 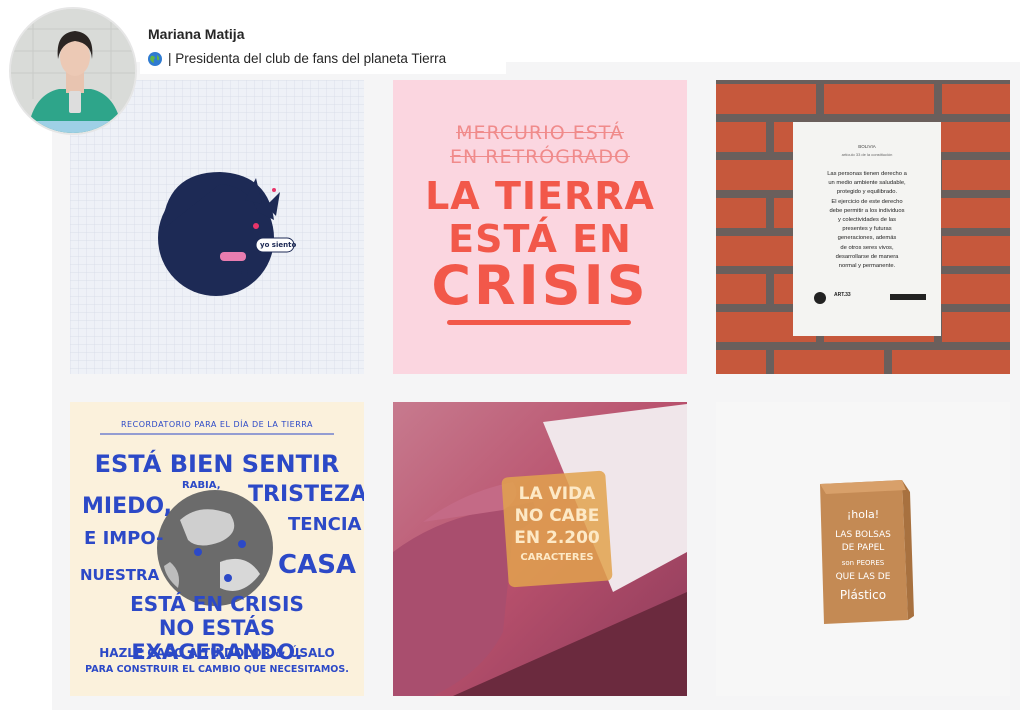 I want to click on lettering-word: TRISTEZA, so click(x=306, y=494).